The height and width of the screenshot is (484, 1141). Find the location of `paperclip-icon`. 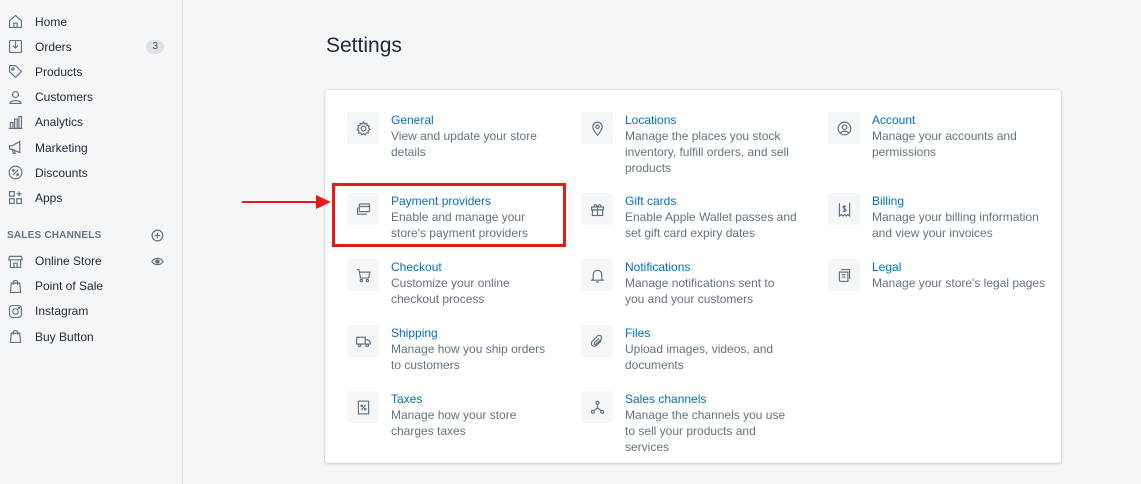

paperclip-icon is located at coordinates (597, 341).